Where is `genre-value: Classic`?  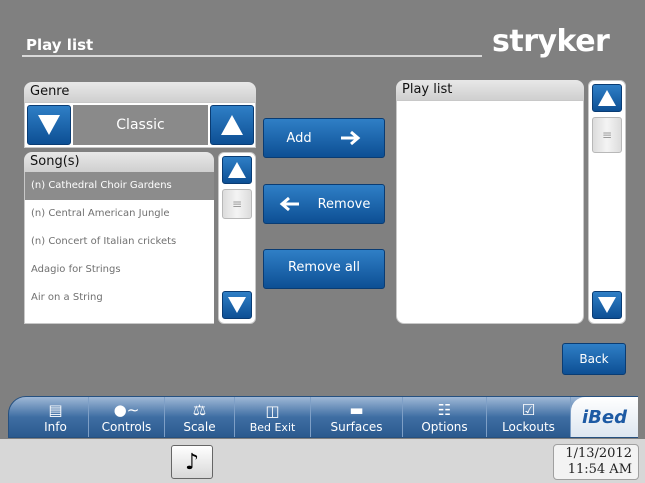 genre-value: Classic is located at coordinates (140, 125).